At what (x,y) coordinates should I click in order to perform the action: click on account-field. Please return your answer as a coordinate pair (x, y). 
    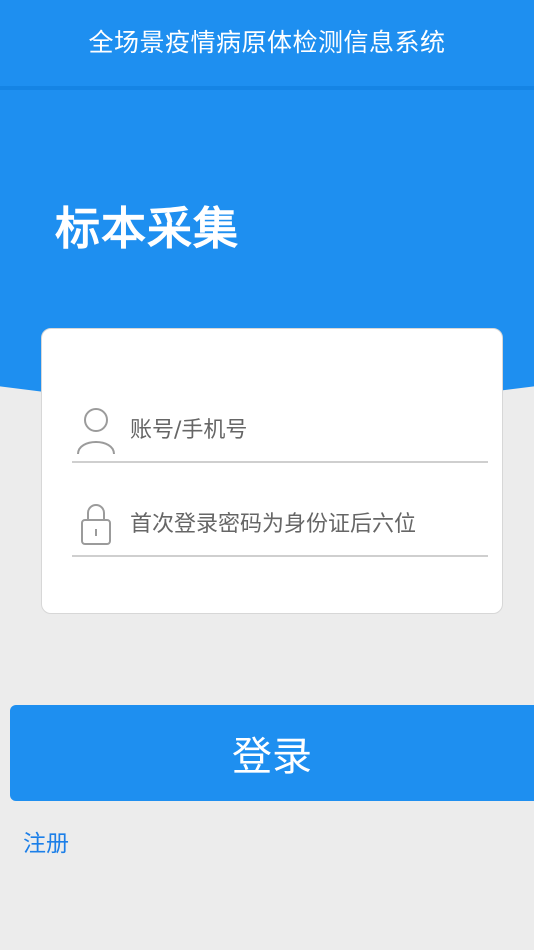
    Looking at the image, I should click on (280, 431).